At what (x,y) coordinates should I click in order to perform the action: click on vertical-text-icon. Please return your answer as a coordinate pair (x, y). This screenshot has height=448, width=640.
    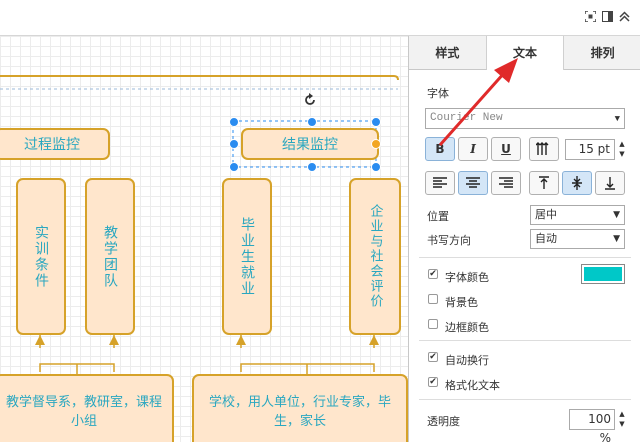
    Looking at the image, I should click on (542, 148).